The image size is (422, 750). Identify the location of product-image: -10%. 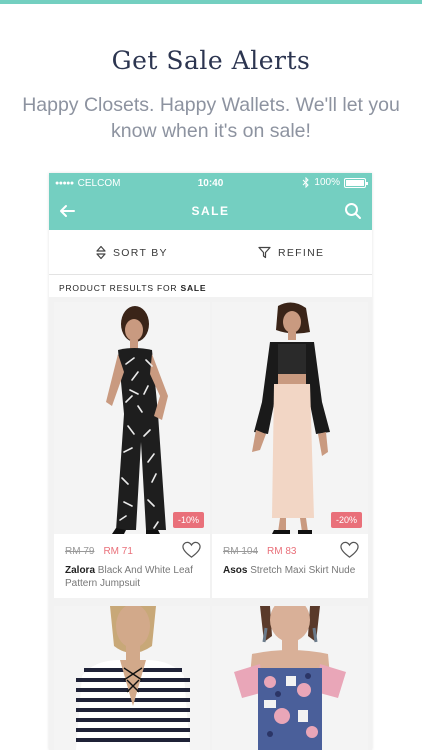
(132, 418).